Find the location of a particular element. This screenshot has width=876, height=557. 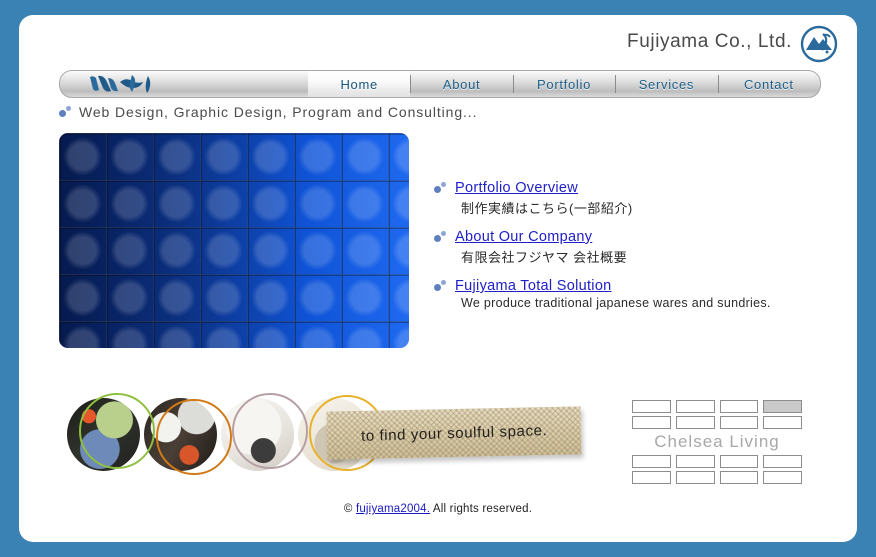

link-fujiyama-total-solution: Fujiyama Total Solution is located at coordinates (533, 286).